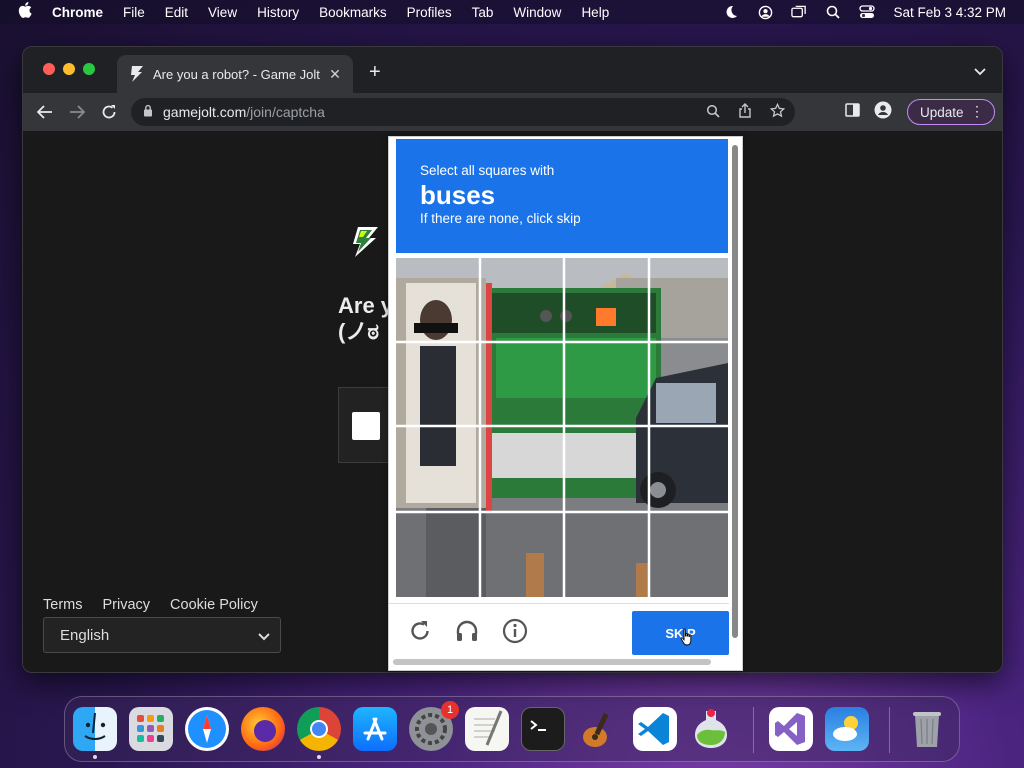  Describe the element at coordinates (207, 729) in the screenshot. I see `safari-icon` at that location.